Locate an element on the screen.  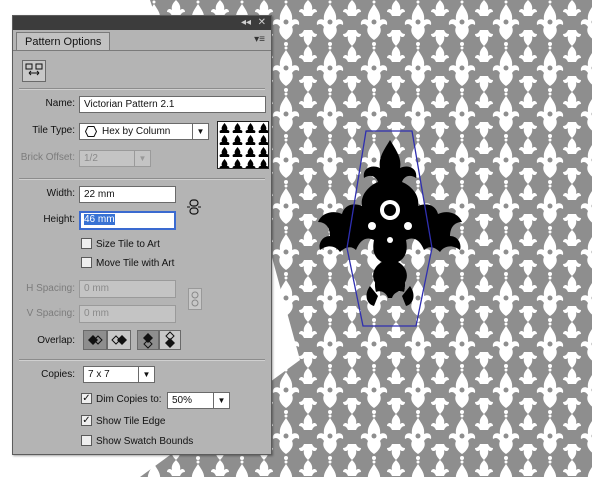
top-in-front-icon is located at coordinates (148, 341).